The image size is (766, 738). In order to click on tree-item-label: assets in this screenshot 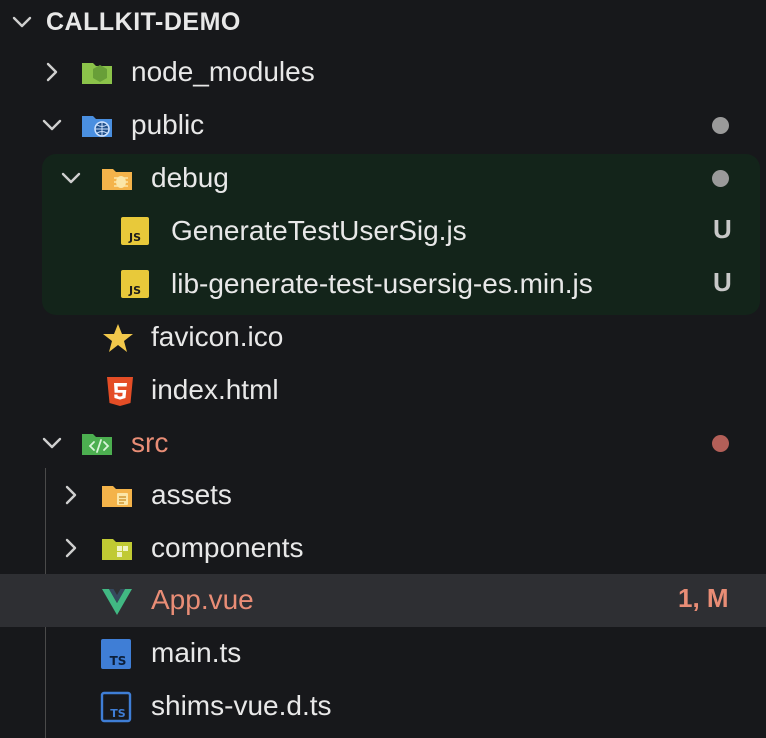, I will do `click(191, 494)`.